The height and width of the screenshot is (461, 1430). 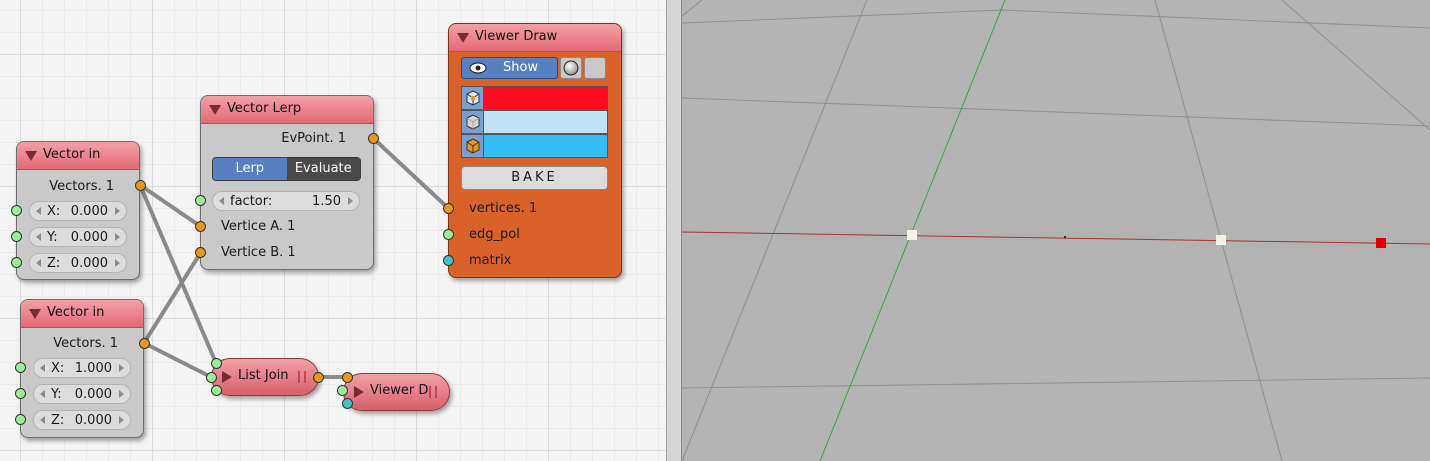 What do you see at coordinates (251, 201) in the screenshot?
I see `field-label: factor:` at bounding box center [251, 201].